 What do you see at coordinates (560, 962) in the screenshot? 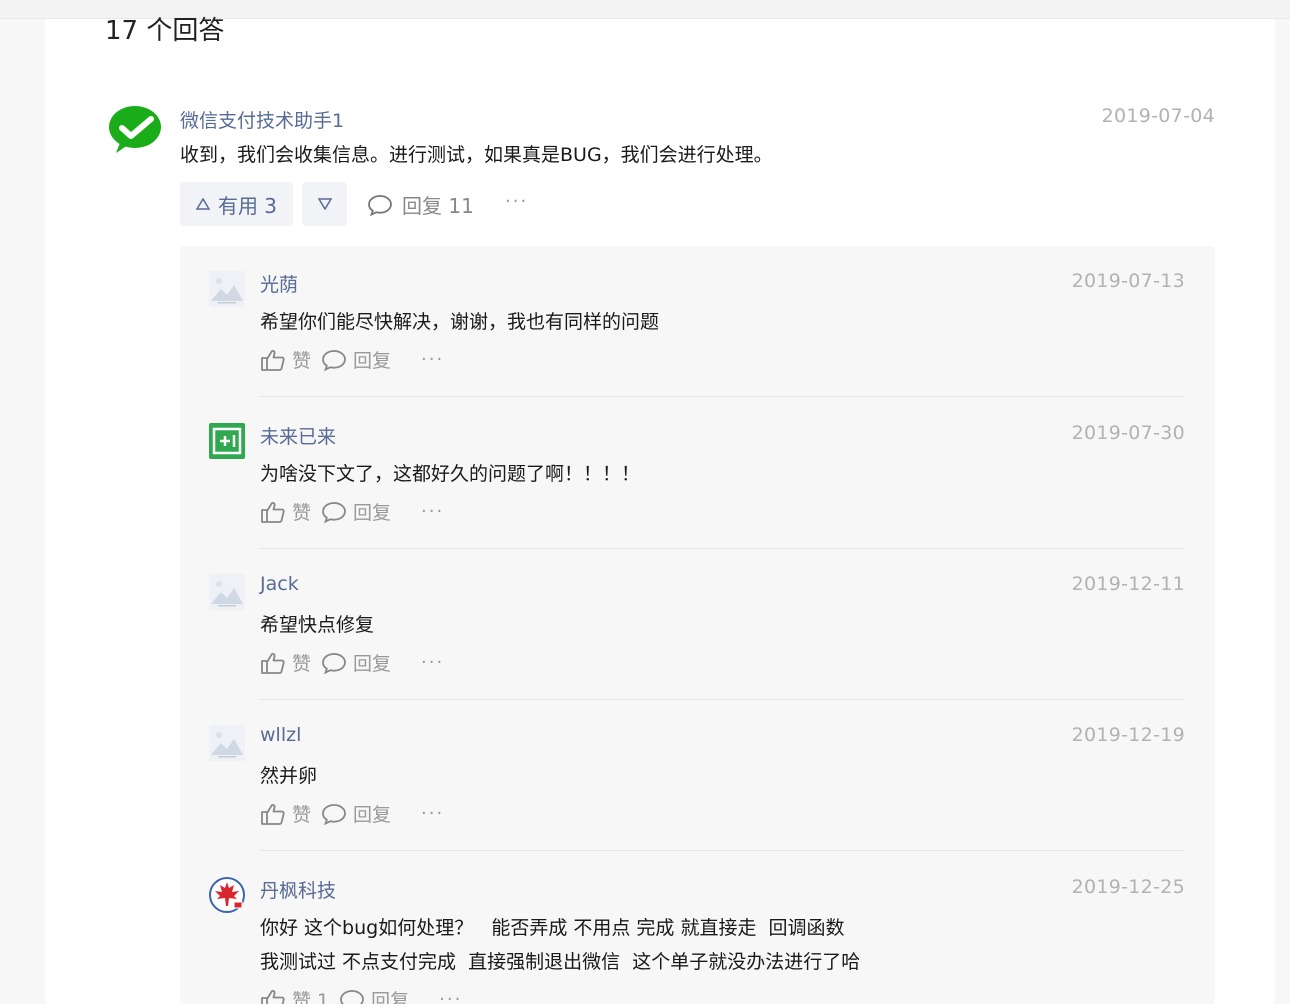
I see `comment-text-line-2: 我测试过 不点支付完成 直接强制退出微信 这个单子就没办法进行了哈` at bounding box center [560, 962].